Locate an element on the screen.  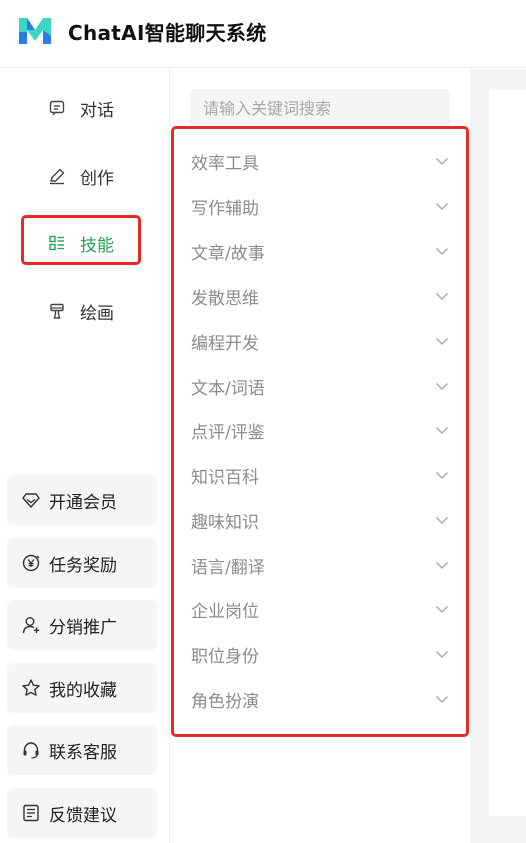
category-item: 编程开发 is located at coordinates (320, 341).